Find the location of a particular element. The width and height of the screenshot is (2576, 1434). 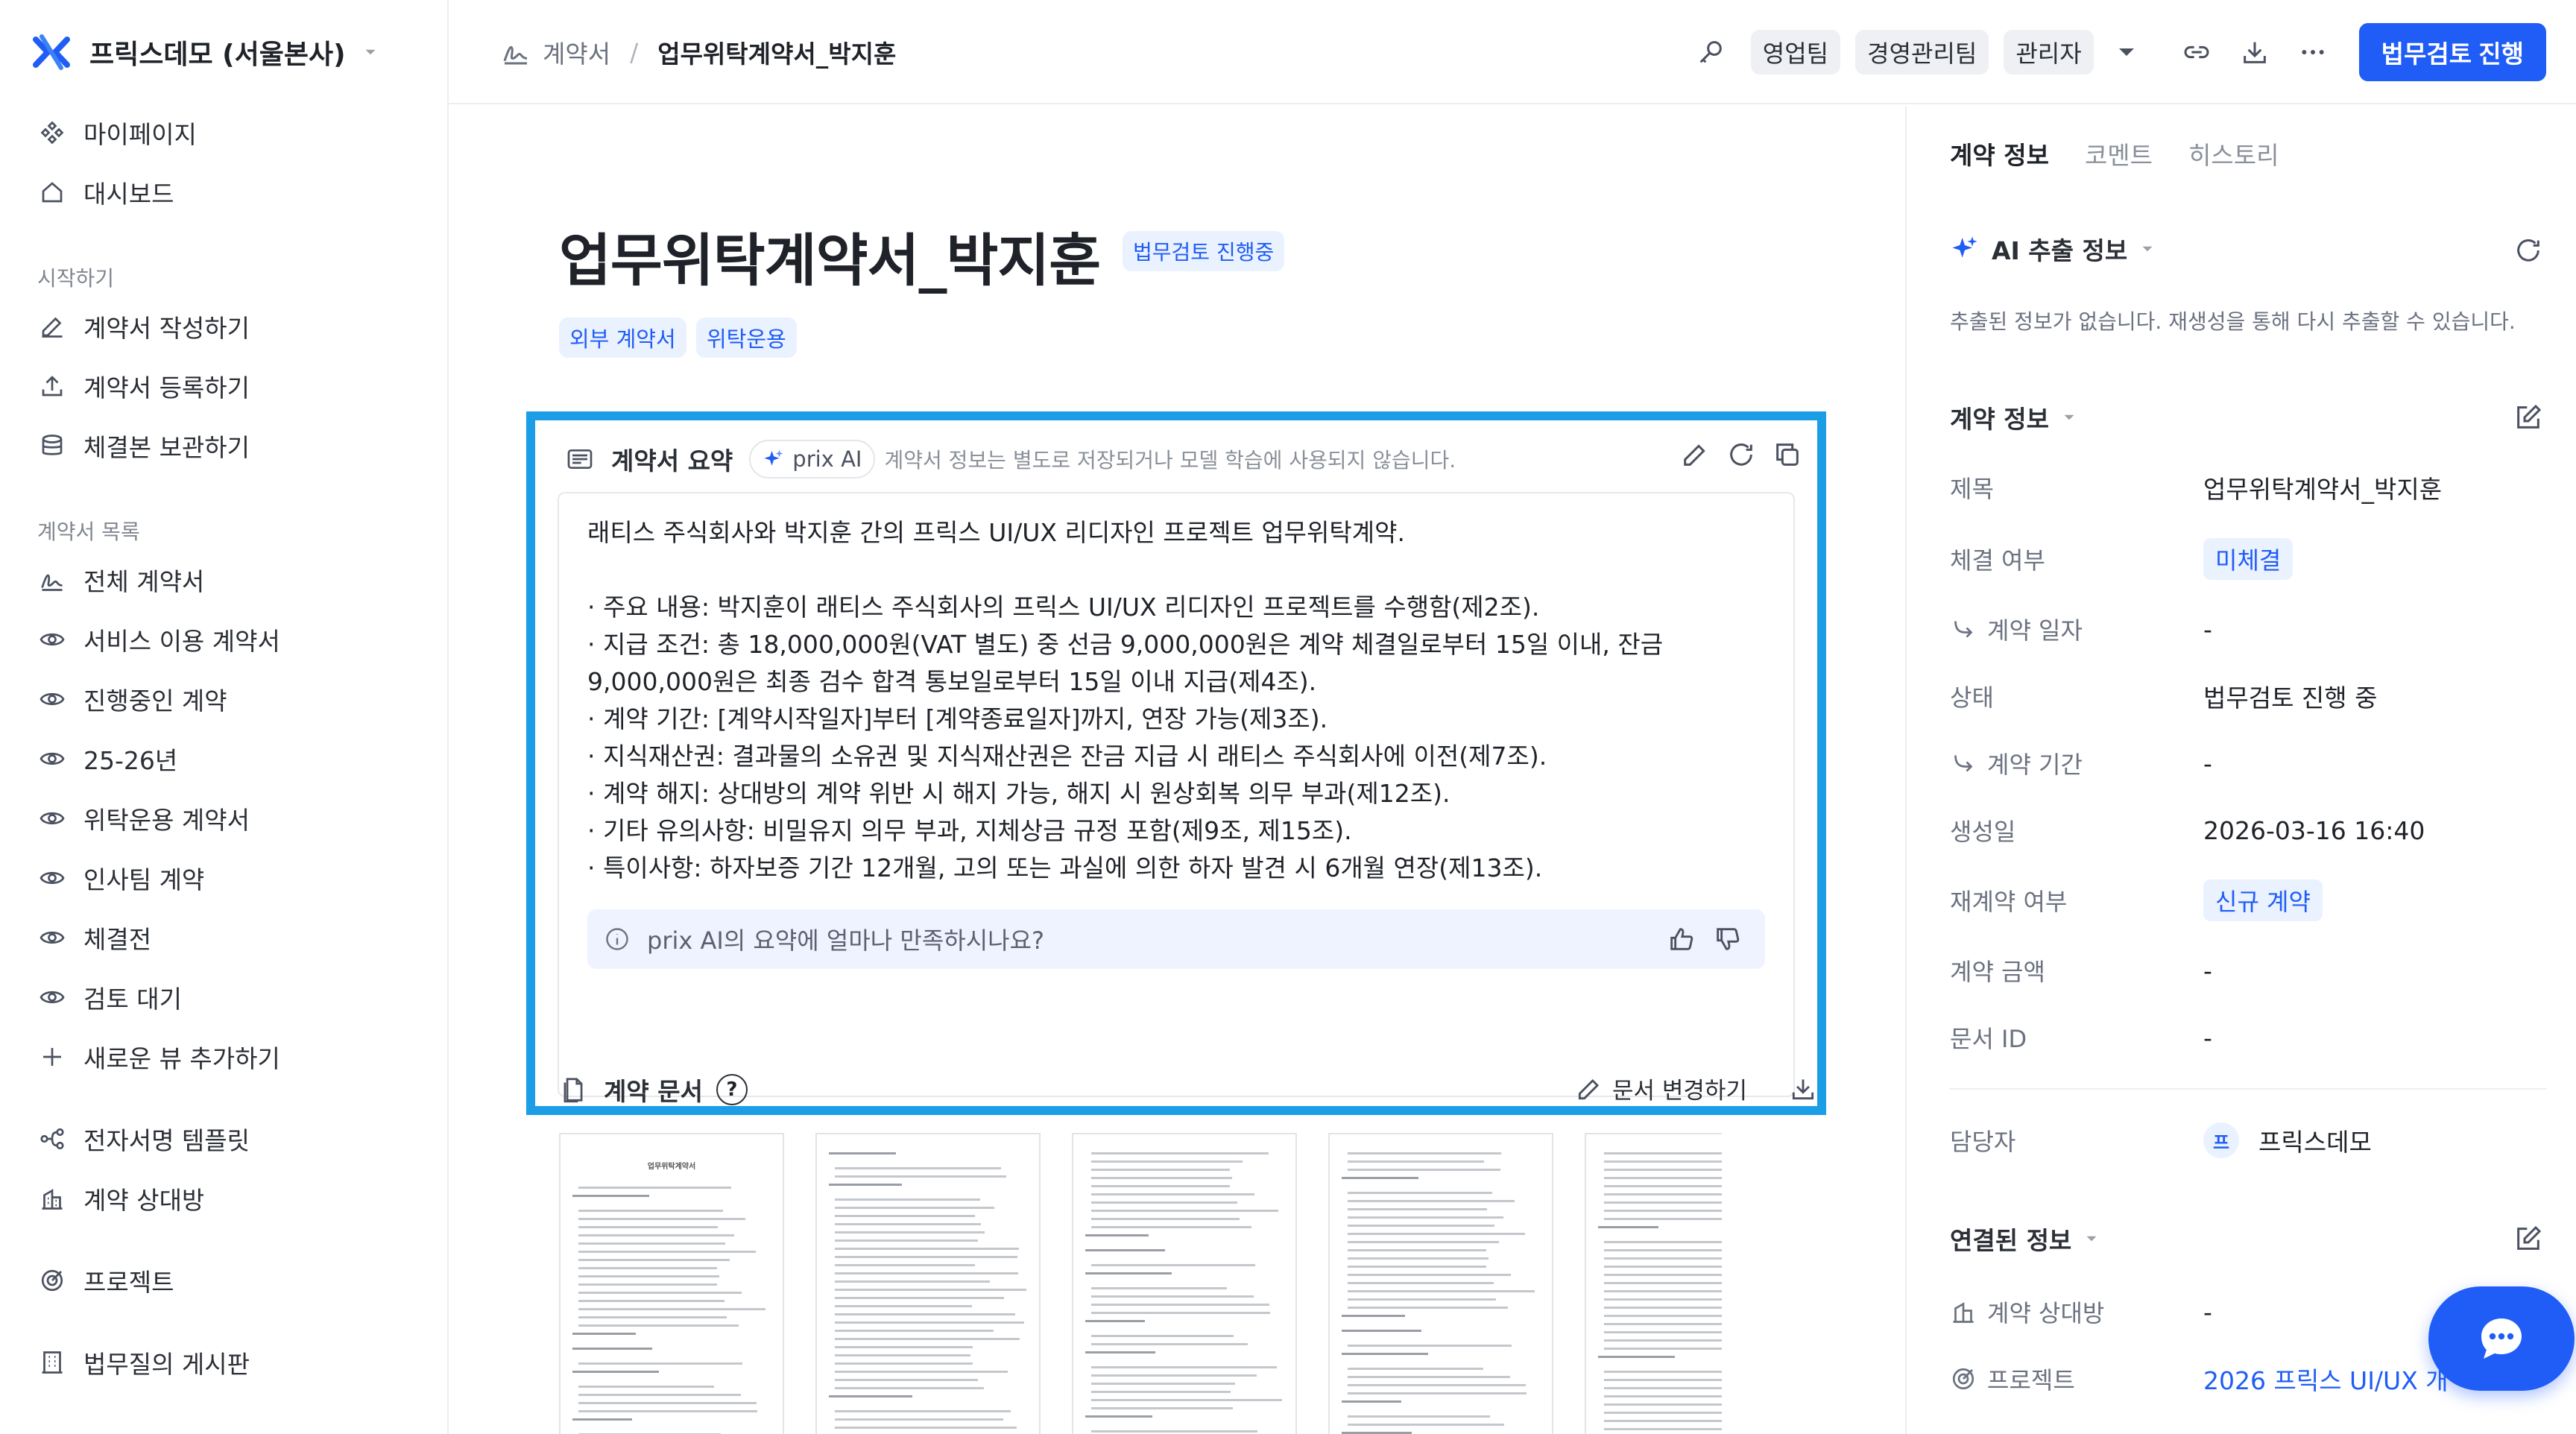

sidebar-item-write-contract: 계약서 작성하기 is located at coordinates (143, 327).